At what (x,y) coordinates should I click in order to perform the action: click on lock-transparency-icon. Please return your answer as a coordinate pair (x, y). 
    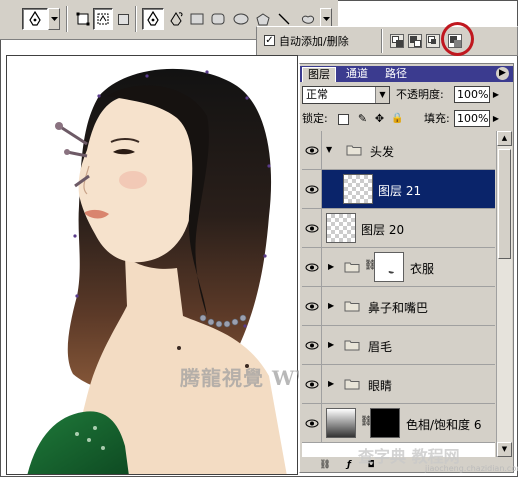
    Looking at the image, I should click on (343, 119).